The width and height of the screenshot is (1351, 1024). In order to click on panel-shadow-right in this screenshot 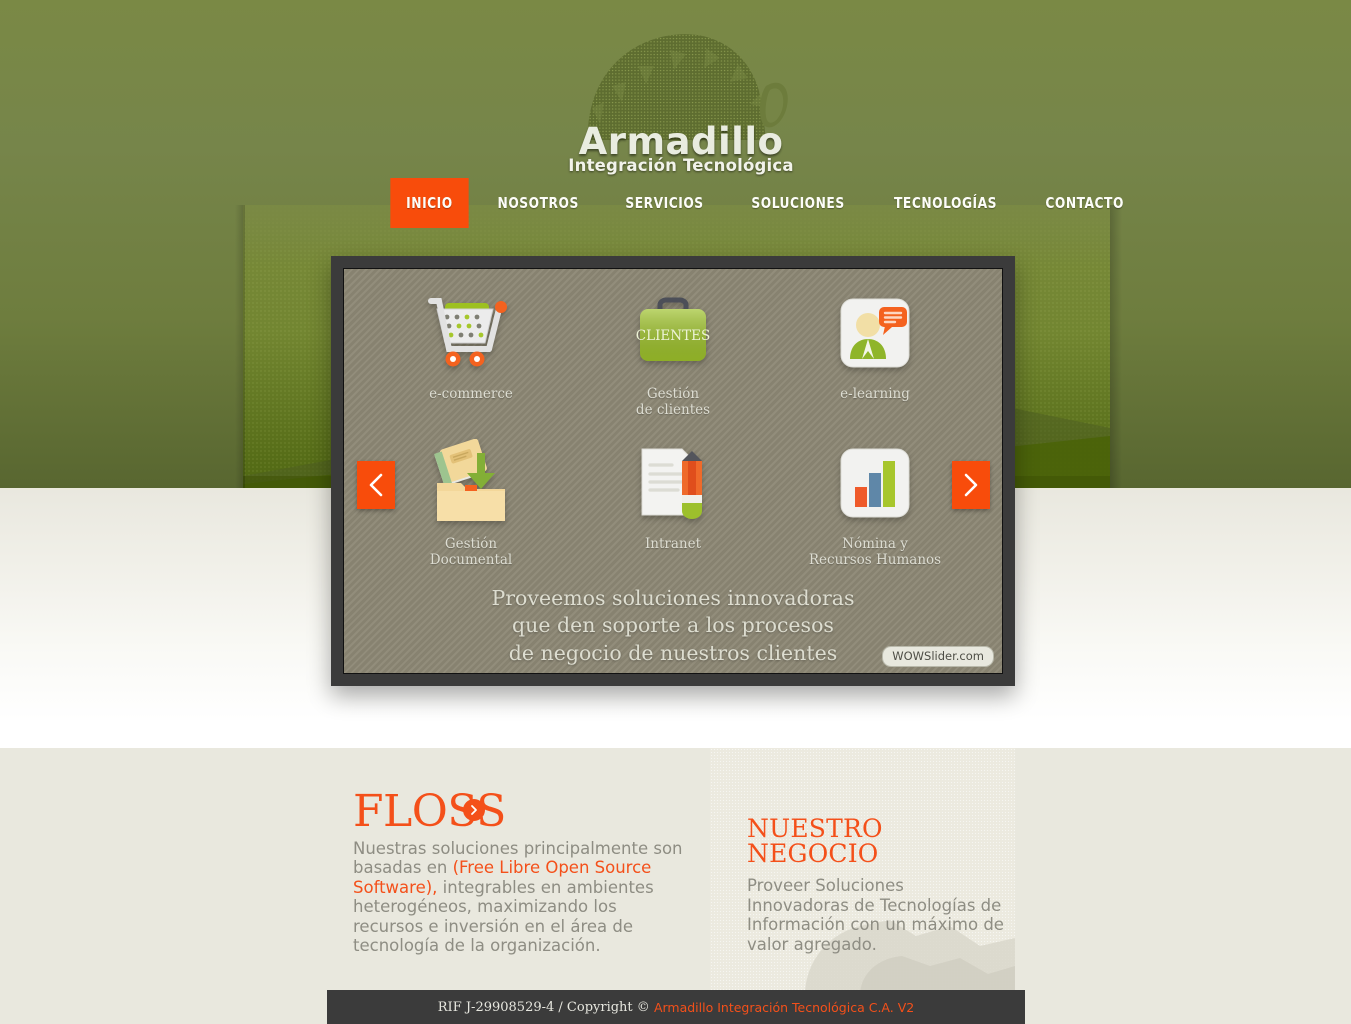, I will do `click(1116, 347)`.